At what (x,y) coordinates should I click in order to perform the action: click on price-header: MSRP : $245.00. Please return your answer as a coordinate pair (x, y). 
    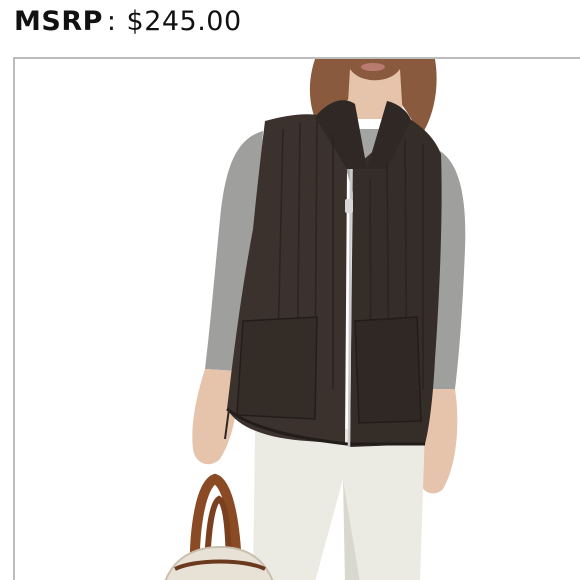
    Looking at the image, I should click on (128, 22).